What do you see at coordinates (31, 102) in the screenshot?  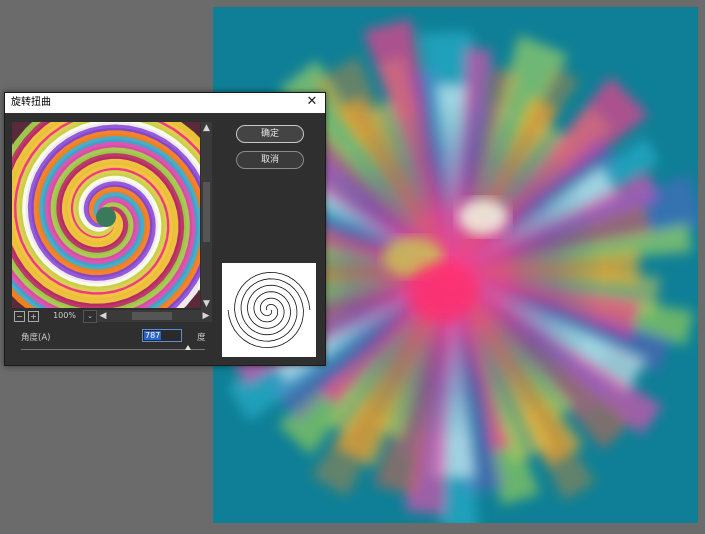 I see `dialog-title: 旋转扭曲` at bounding box center [31, 102].